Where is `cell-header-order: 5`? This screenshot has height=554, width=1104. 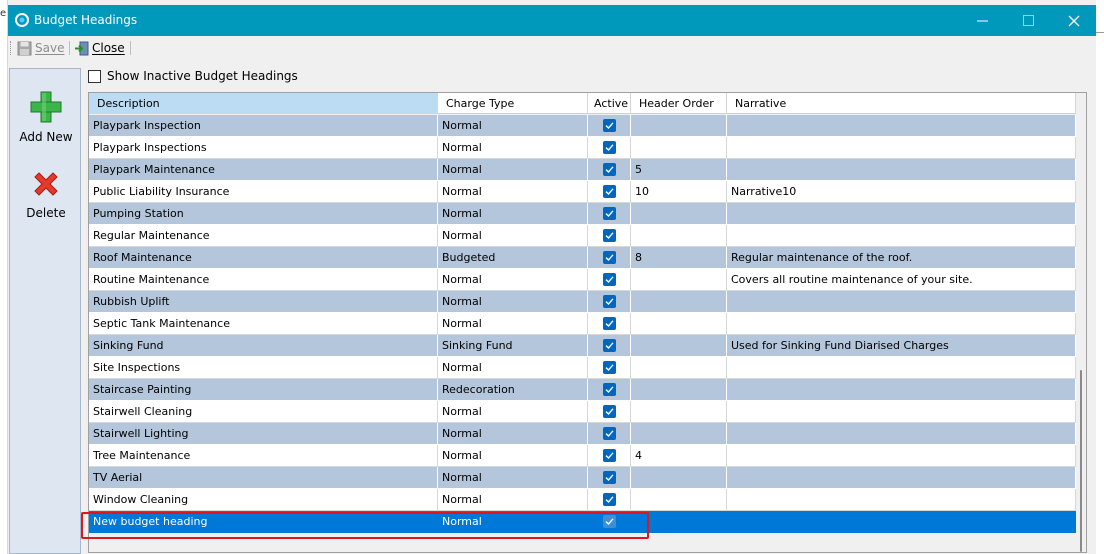 cell-header-order: 5 is located at coordinates (679, 170).